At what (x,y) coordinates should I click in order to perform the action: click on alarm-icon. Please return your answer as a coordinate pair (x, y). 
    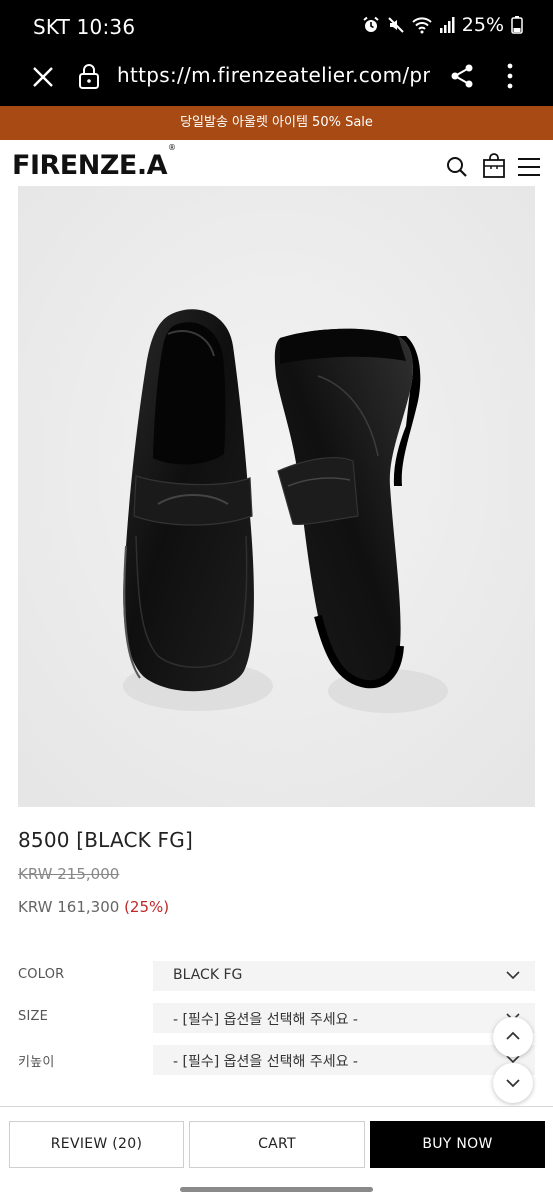
    Looking at the image, I should click on (371, 25).